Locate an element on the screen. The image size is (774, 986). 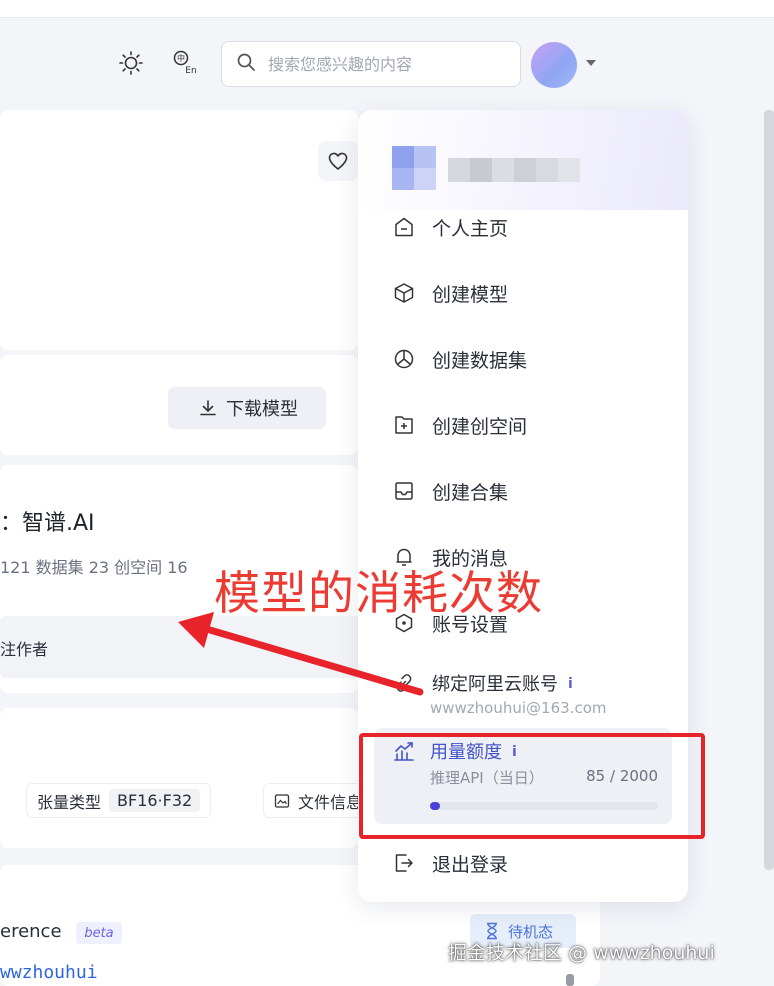
add-folder-icon is located at coordinates (404, 425).